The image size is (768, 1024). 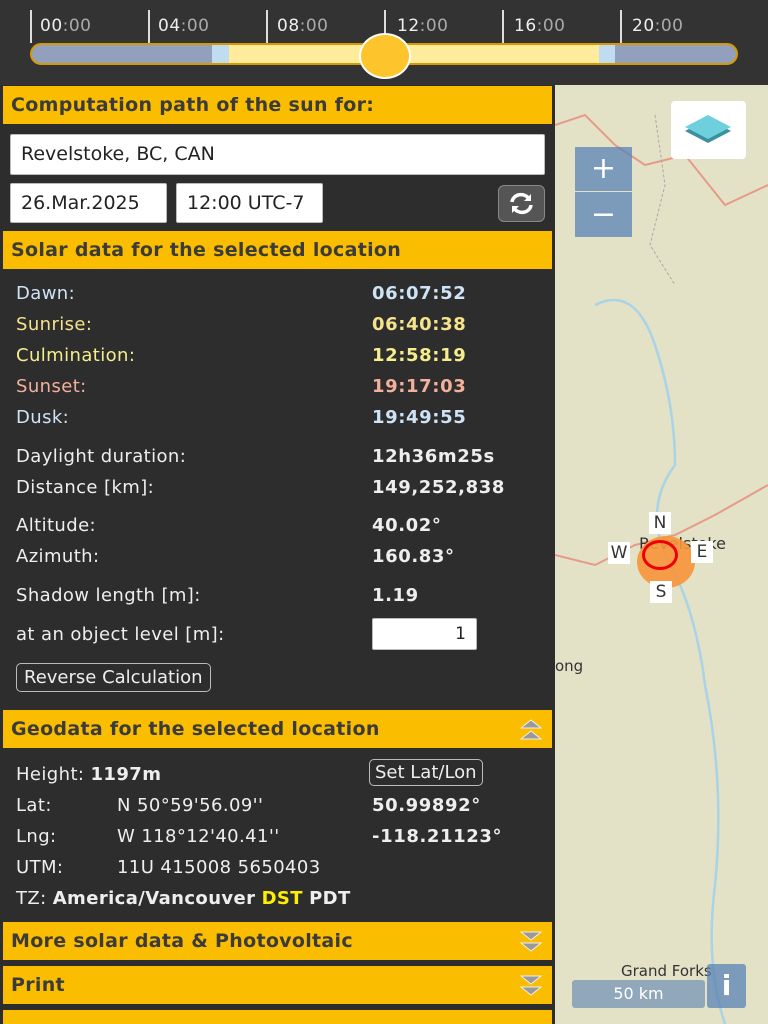 What do you see at coordinates (419, 324) in the screenshot?
I see `sunrise-value: 06:40:38` at bounding box center [419, 324].